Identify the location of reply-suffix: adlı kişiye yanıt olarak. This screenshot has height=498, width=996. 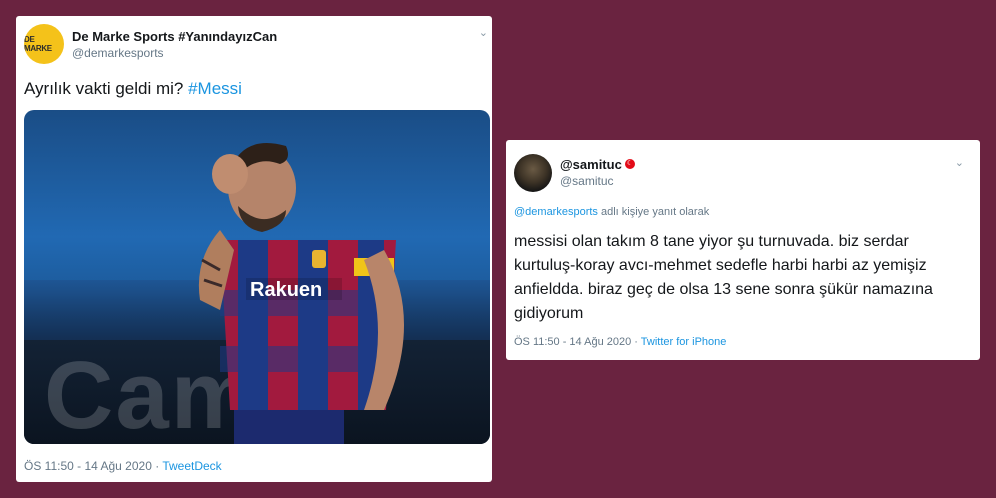
(653, 212).